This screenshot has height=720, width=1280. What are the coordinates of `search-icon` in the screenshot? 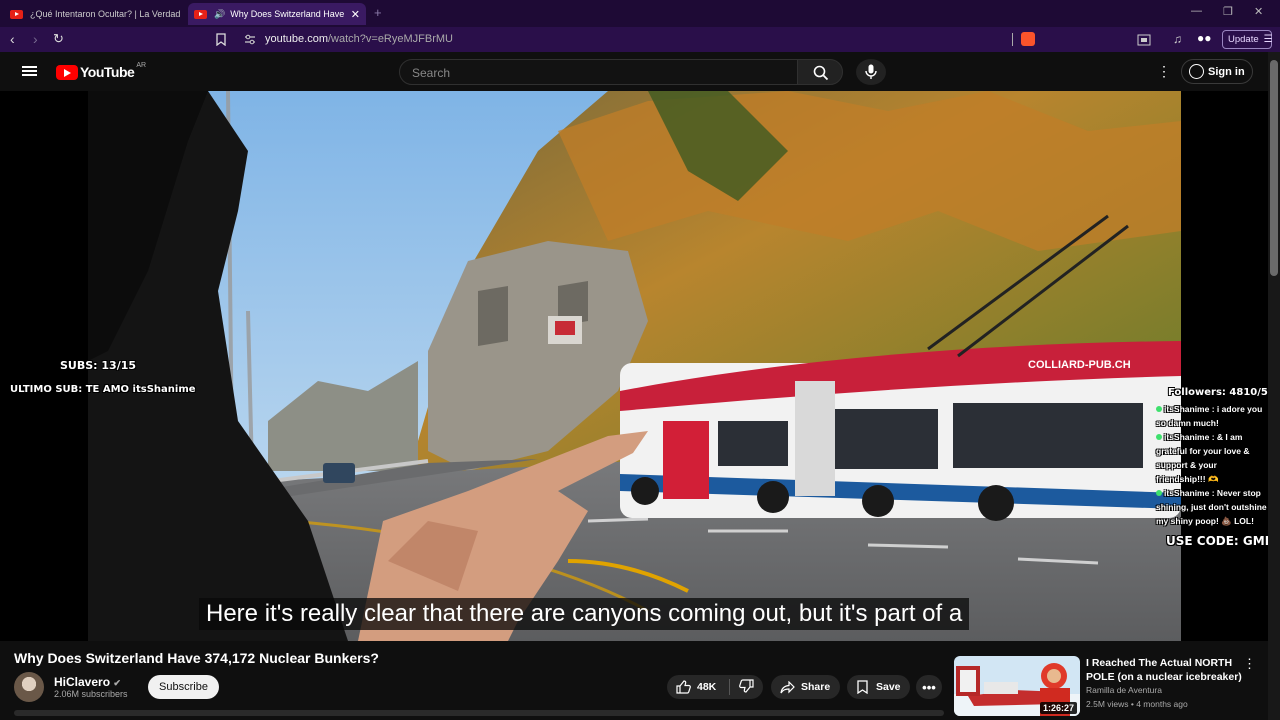 It's located at (821, 73).